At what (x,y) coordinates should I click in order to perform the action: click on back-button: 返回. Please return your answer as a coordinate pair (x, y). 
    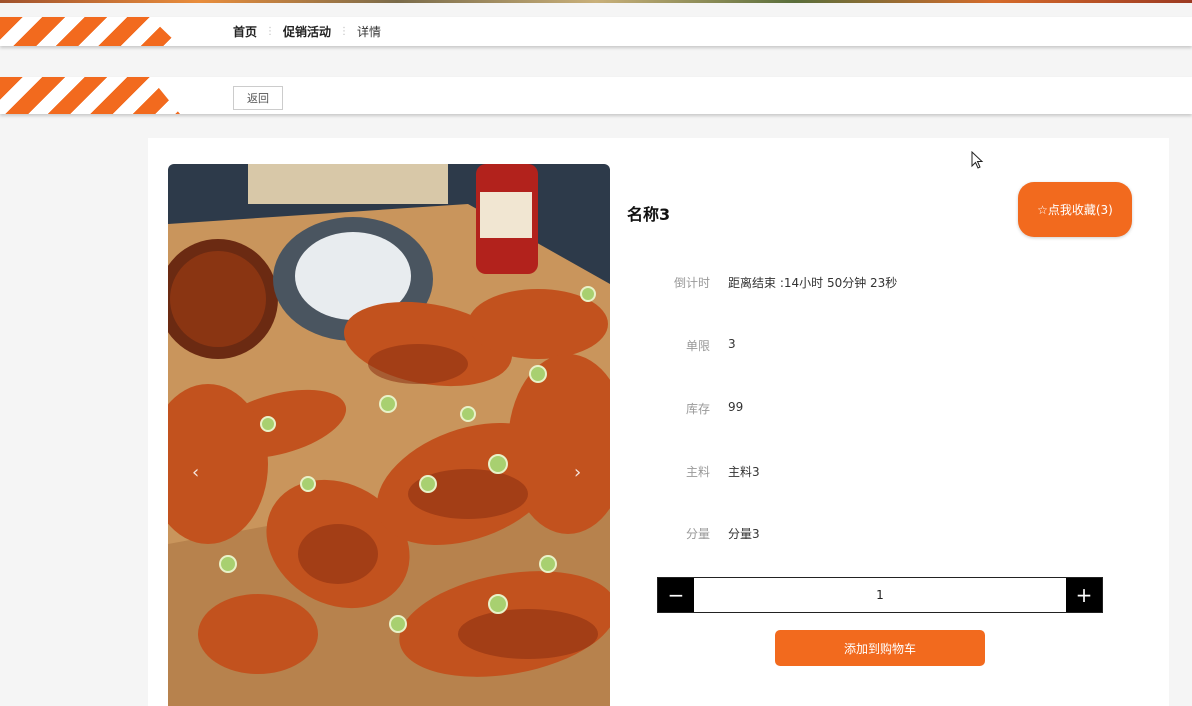
    Looking at the image, I should click on (258, 98).